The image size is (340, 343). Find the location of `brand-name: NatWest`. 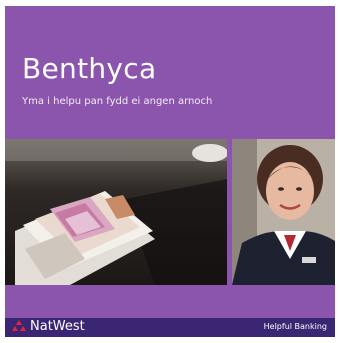

brand-name: NatWest is located at coordinates (57, 326).